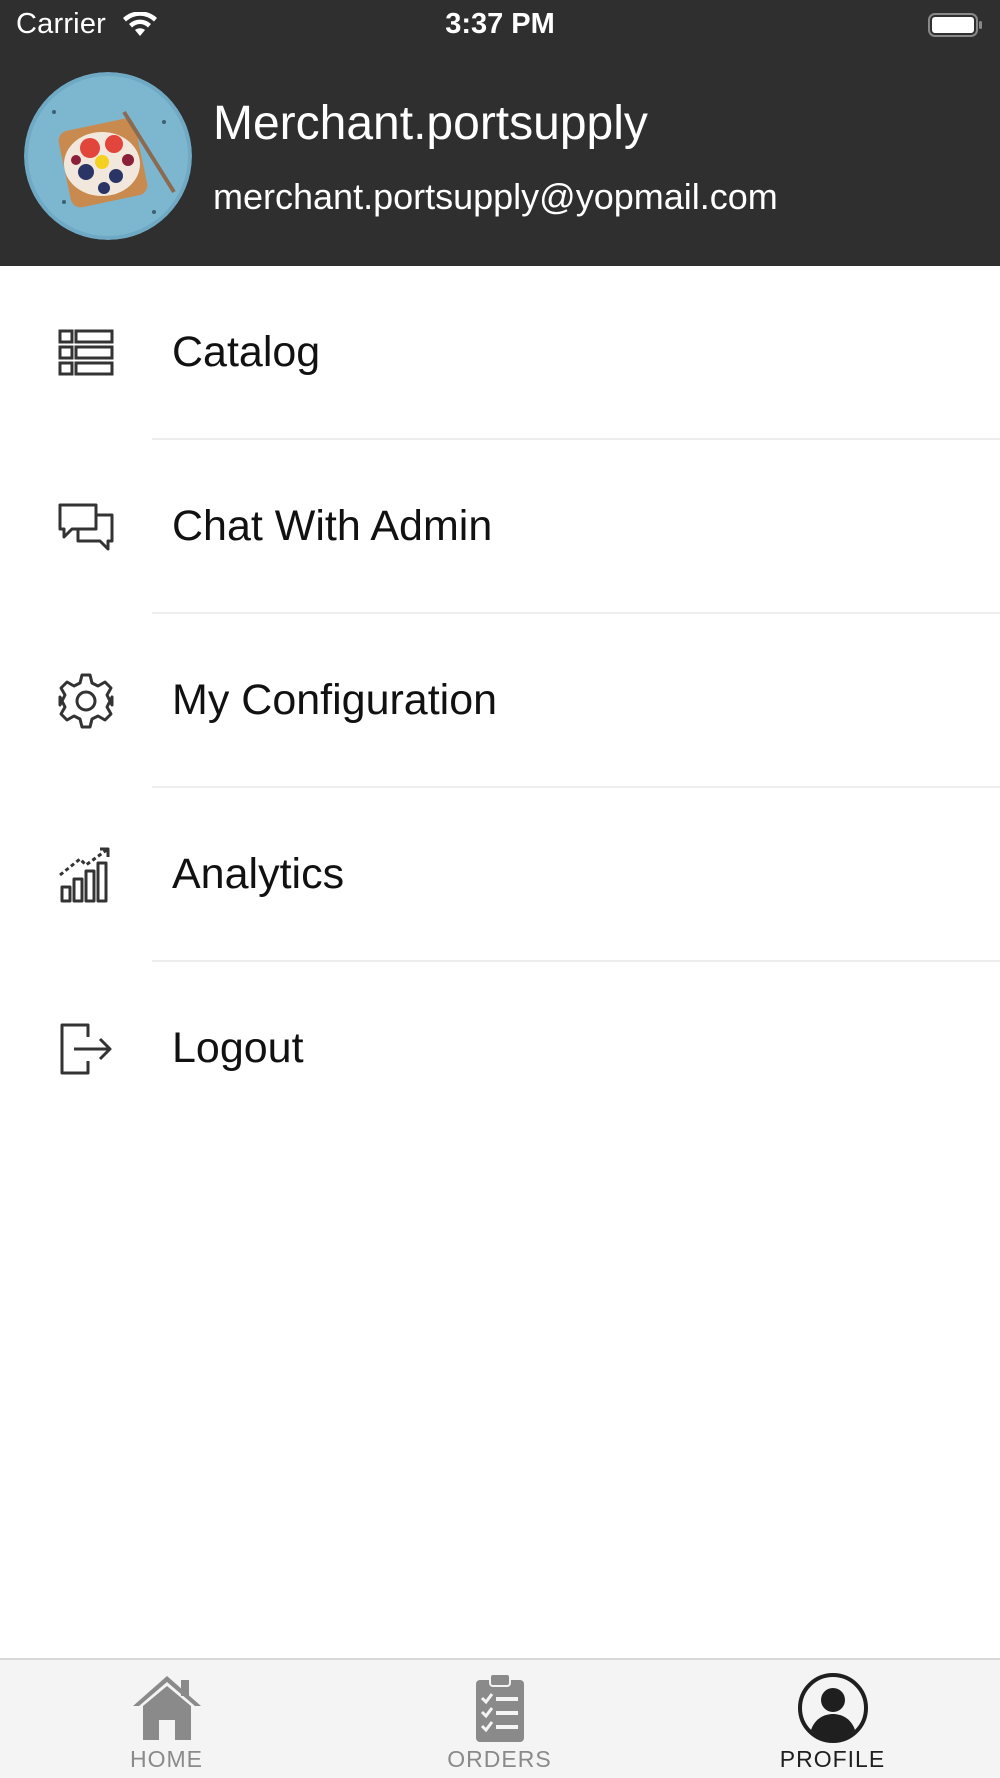 Image resolution: width=1000 pixels, height=1778 pixels. I want to click on menu-item-logout: Logout, so click(500, 1049).